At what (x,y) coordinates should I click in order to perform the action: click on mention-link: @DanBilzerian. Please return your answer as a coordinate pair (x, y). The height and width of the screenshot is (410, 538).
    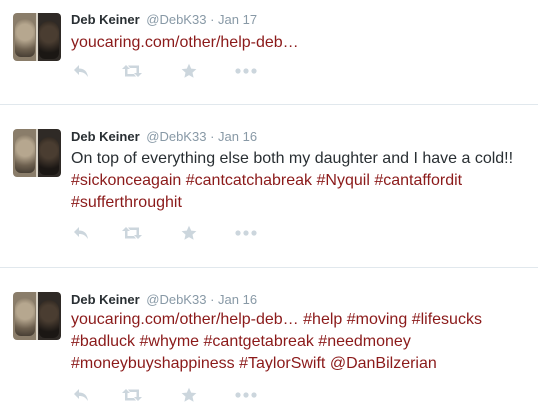
    Looking at the image, I should click on (383, 363).